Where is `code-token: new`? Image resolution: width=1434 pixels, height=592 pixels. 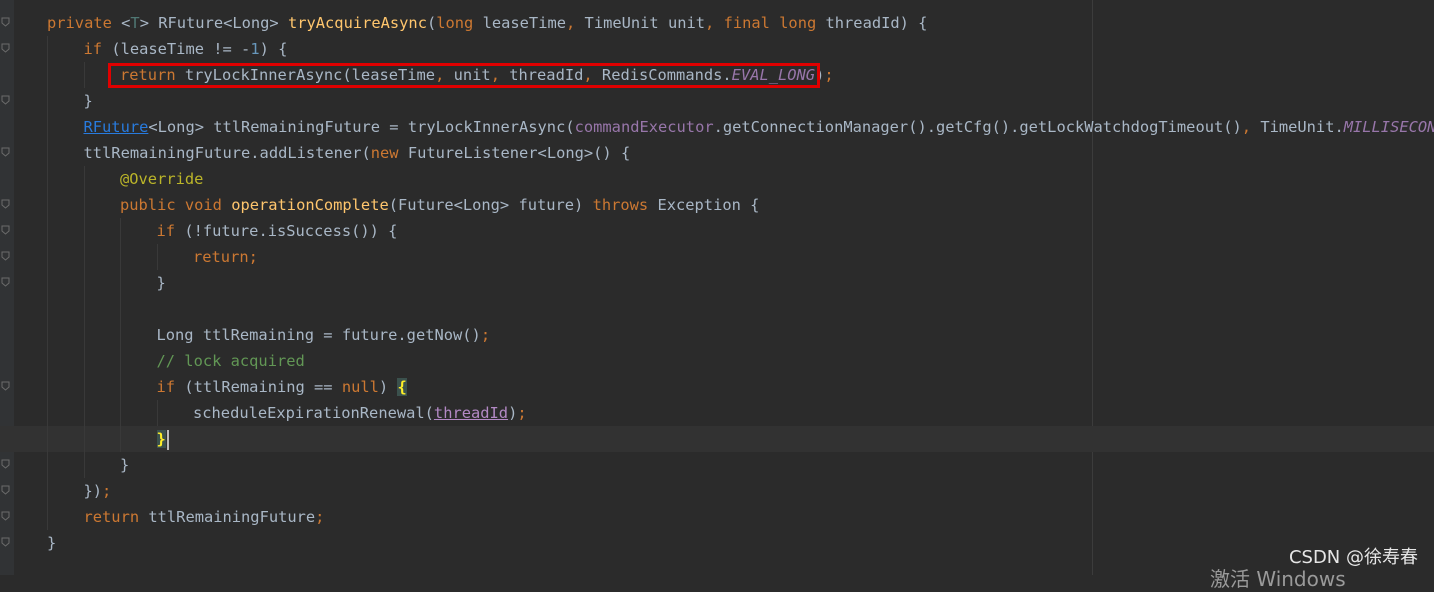
code-token: new is located at coordinates (389, 153).